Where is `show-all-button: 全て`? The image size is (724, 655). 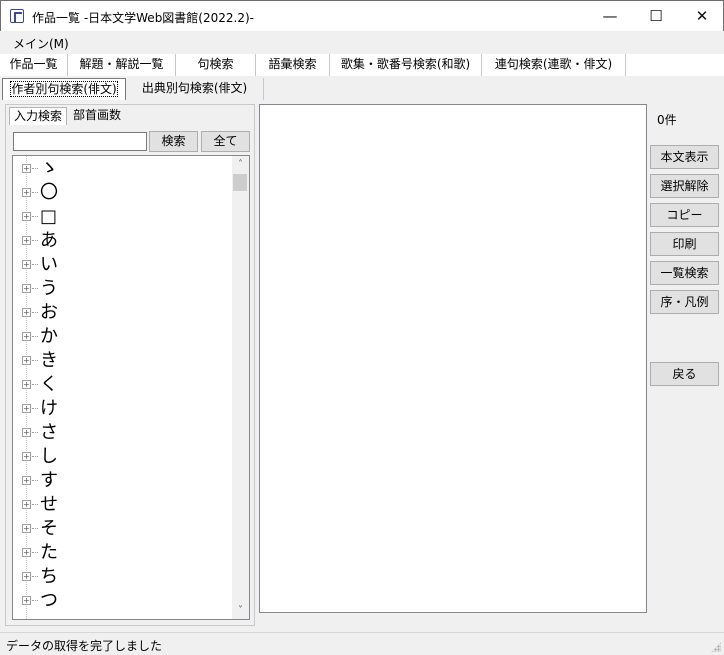 show-all-button: 全て is located at coordinates (225, 141).